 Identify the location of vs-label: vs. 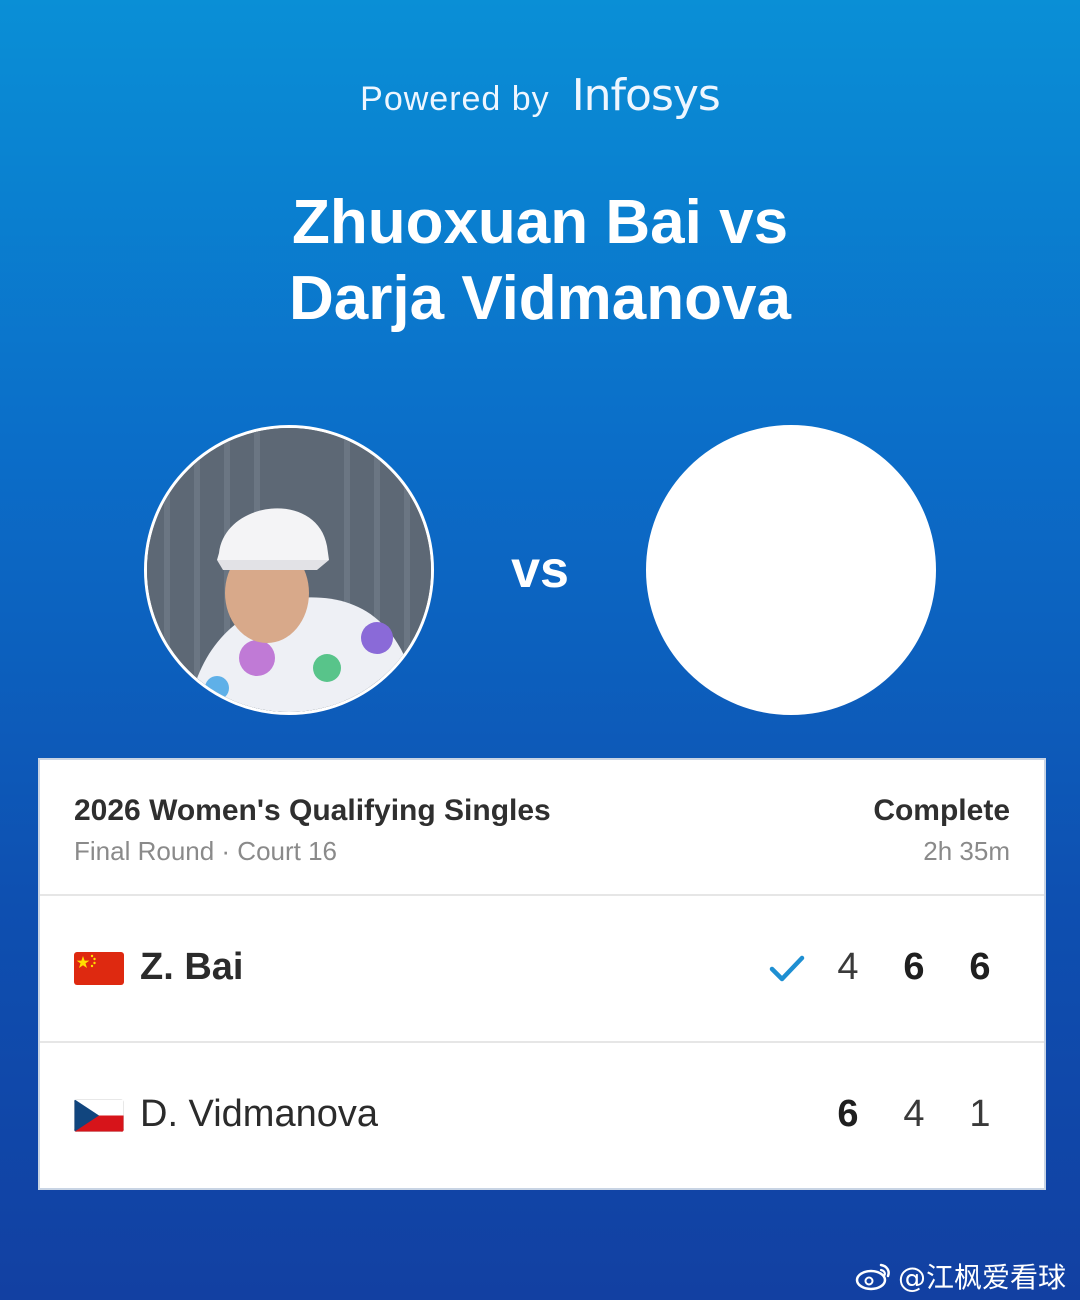
(540, 570).